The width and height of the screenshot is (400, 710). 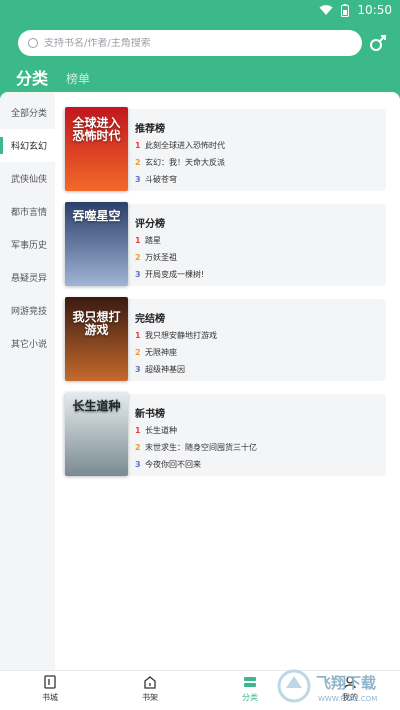 I want to click on book-name: 踏星, so click(x=153, y=240).